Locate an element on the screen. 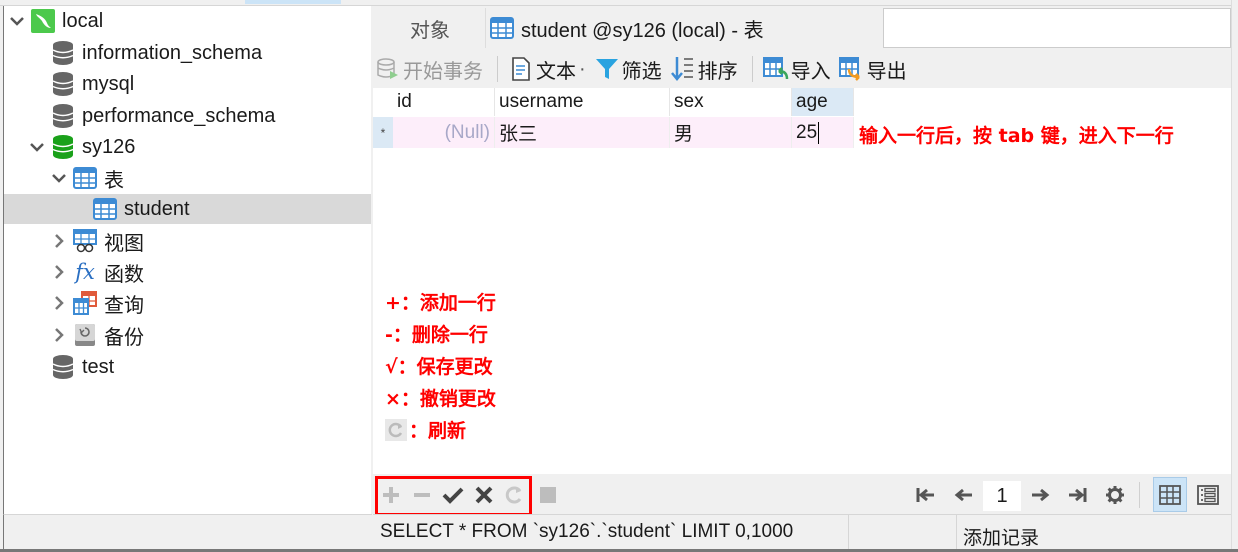 Image resolution: width=1238 pixels, height=552 pixels. form-view-button is located at coordinates (1208, 495).